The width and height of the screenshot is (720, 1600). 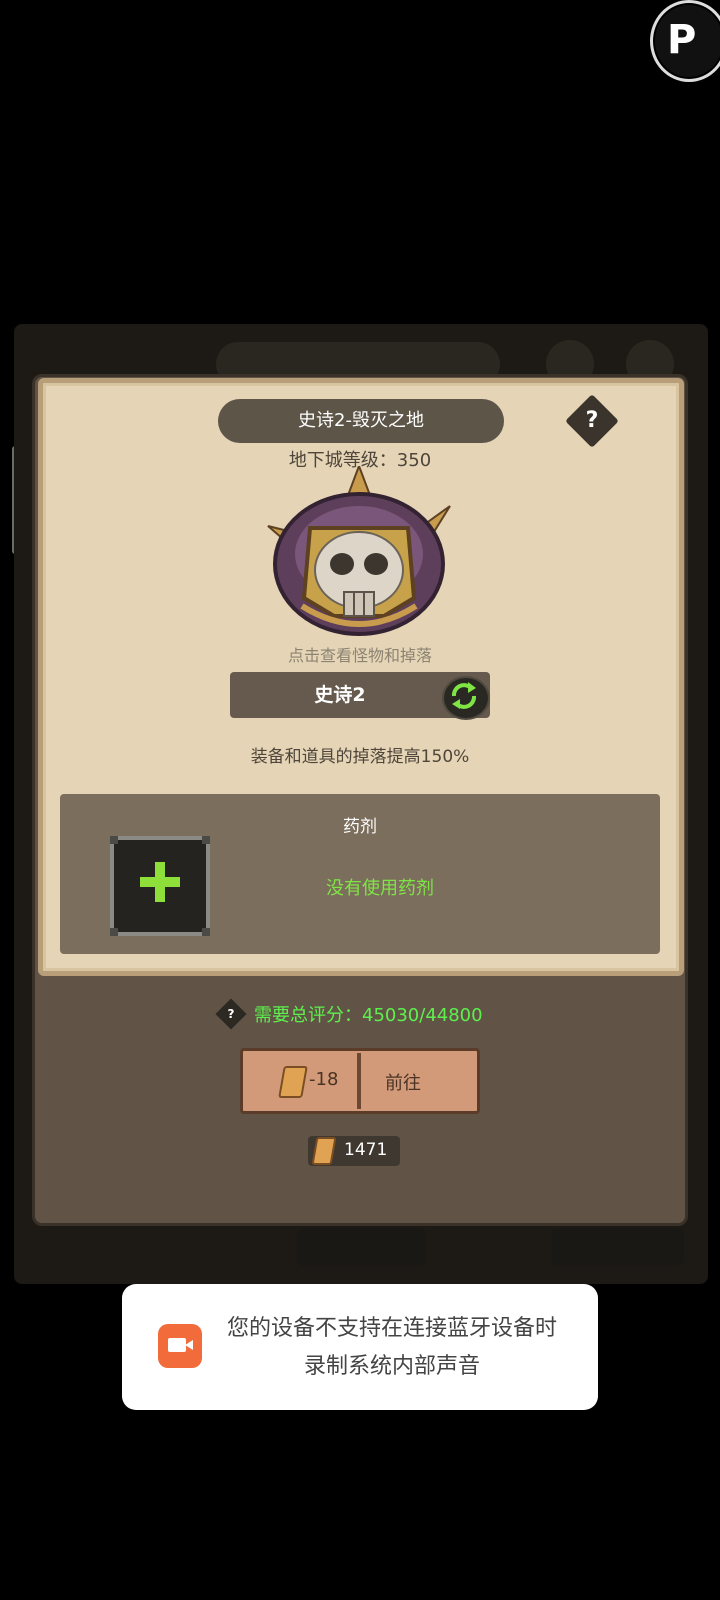 I want to click on camera-body, so click(x=177, y=1345).